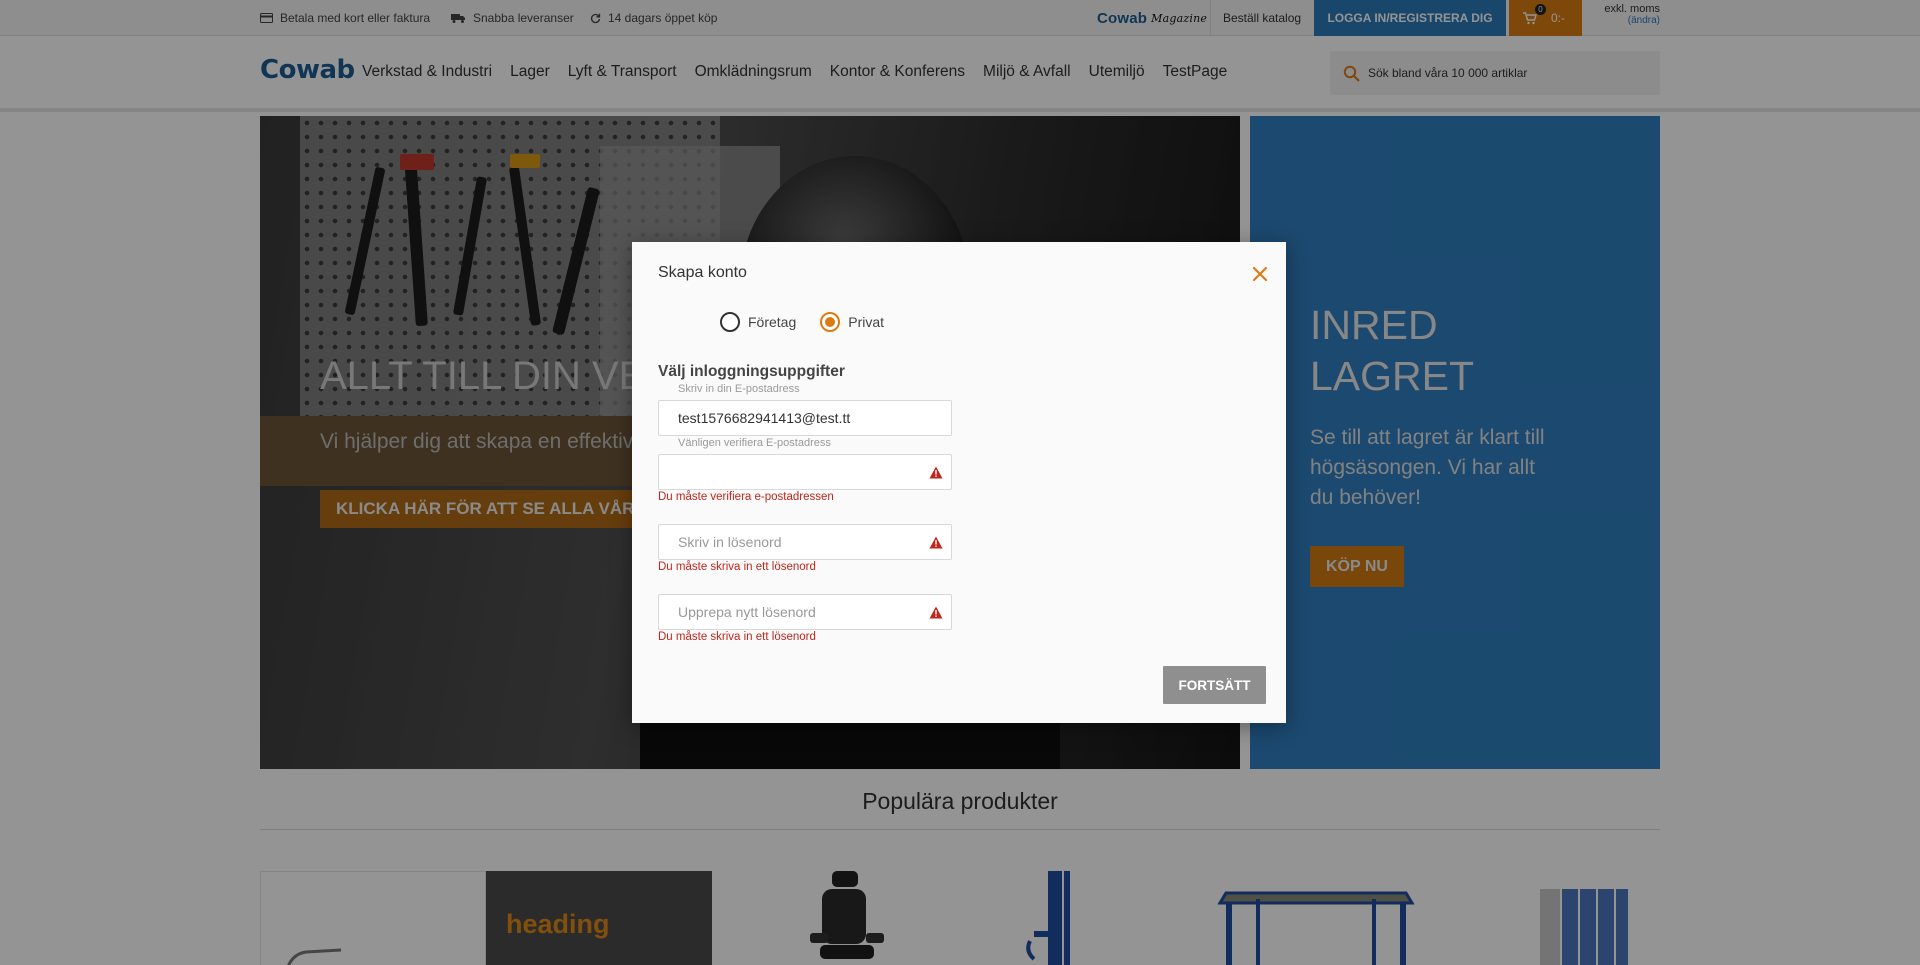 Image resolution: width=1920 pixels, height=965 pixels. What do you see at coordinates (747, 612) in the screenshot?
I see `repeat-password-placeholder: Upprepa nytt lösenord` at bounding box center [747, 612].